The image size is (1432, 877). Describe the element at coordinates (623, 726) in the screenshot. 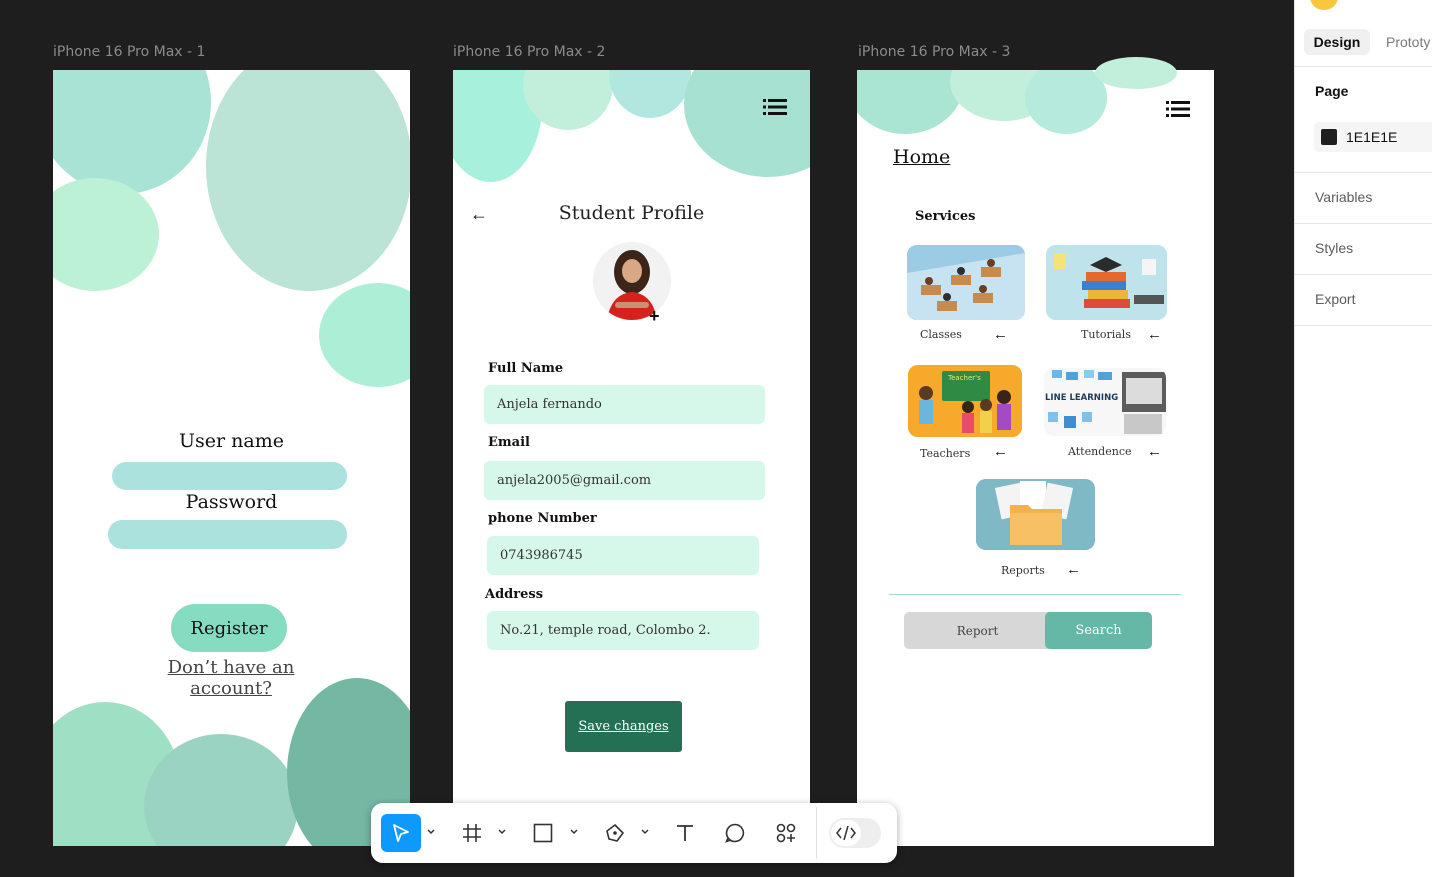

I see `save-changes-button: Save changes` at that location.